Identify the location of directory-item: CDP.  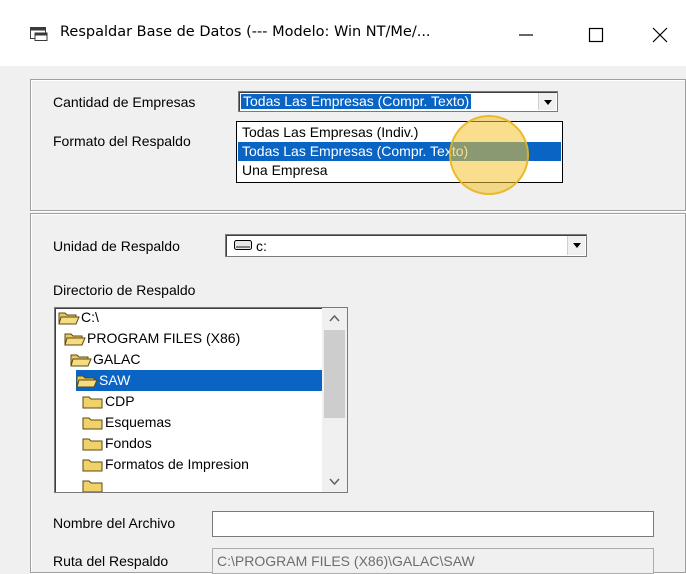
(203, 401).